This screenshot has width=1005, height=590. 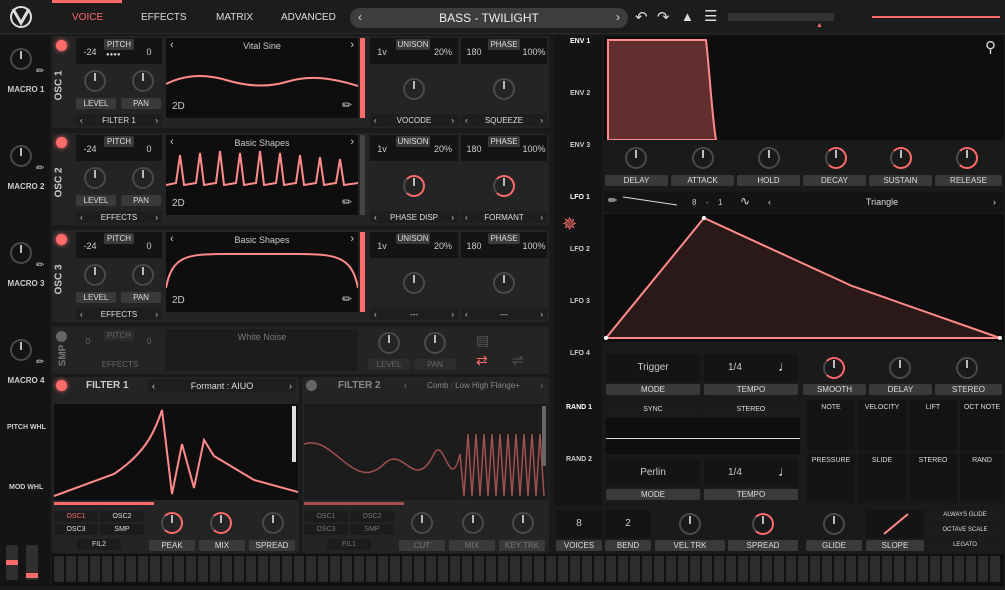 What do you see at coordinates (965, 545) in the screenshot?
I see `legato-toggle: LEGATO` at bounding box center [965, 545].